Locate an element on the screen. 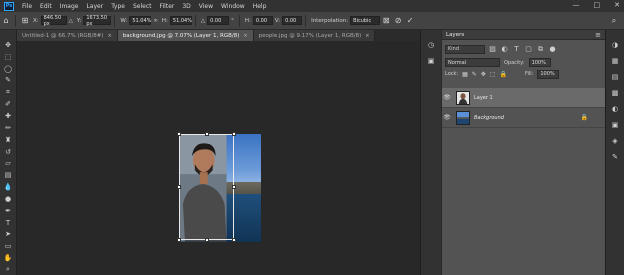  reference-point-icon: ⊞ is located at coordinates (25, 21).